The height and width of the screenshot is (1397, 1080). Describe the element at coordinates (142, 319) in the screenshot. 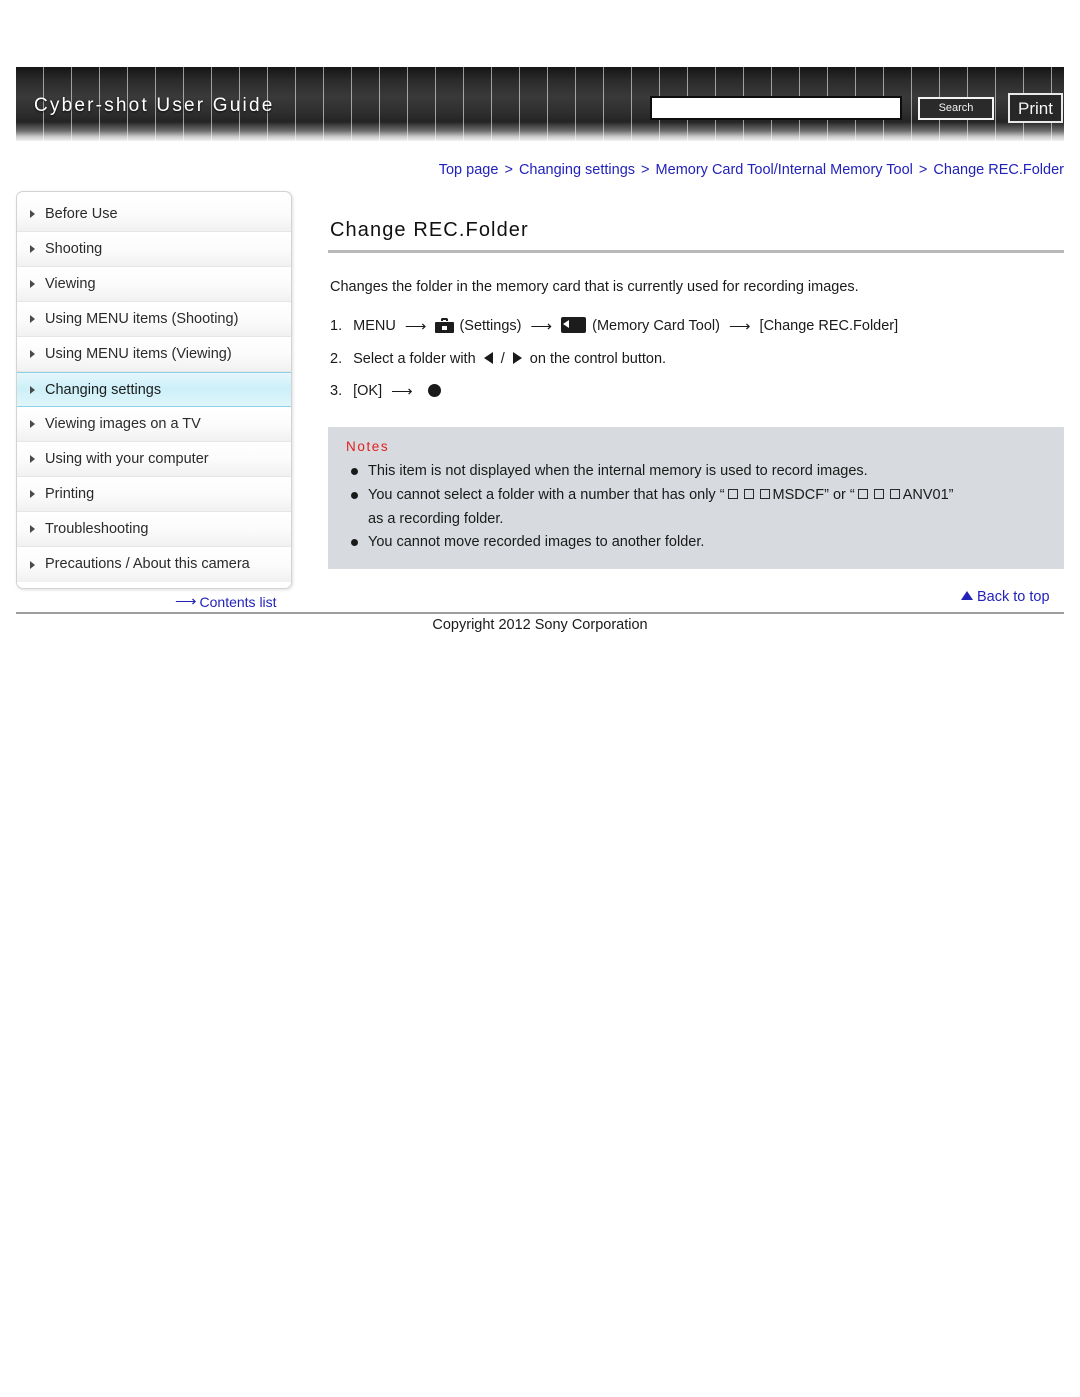

I see `sidebar-item-label: Using MENU items (Shooting)` at that location.